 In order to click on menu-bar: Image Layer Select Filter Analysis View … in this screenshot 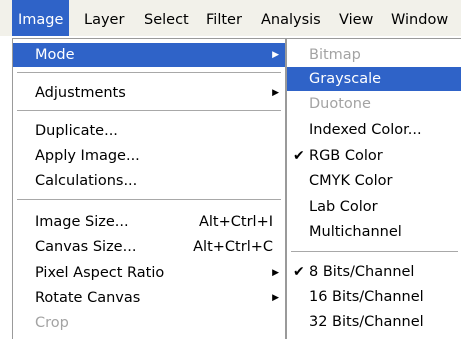, I will do `click(230, 18)`.